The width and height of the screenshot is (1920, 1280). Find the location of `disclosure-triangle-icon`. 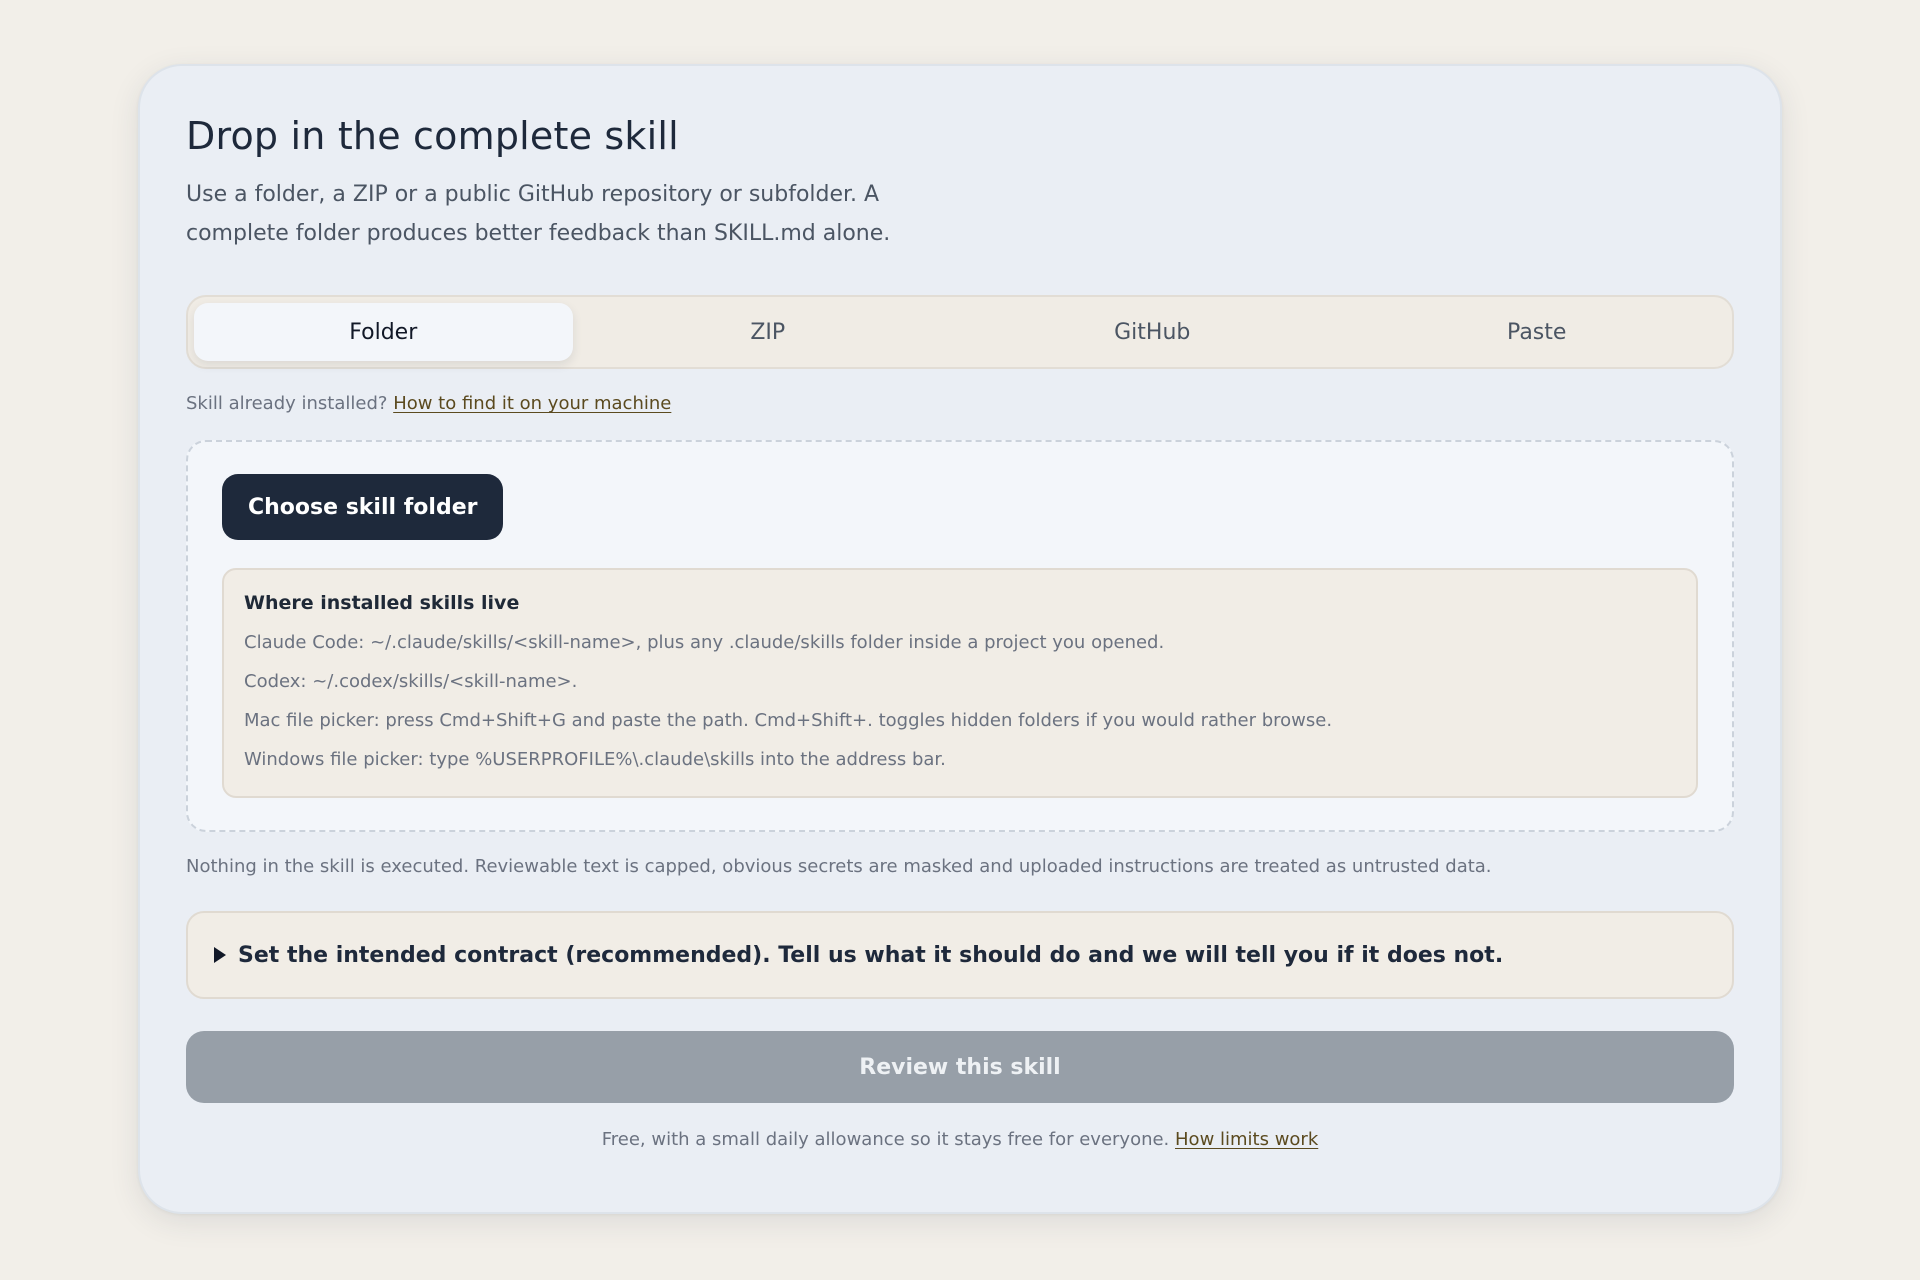

disclosure-triangle-icon is located at coordinates (220, 955).